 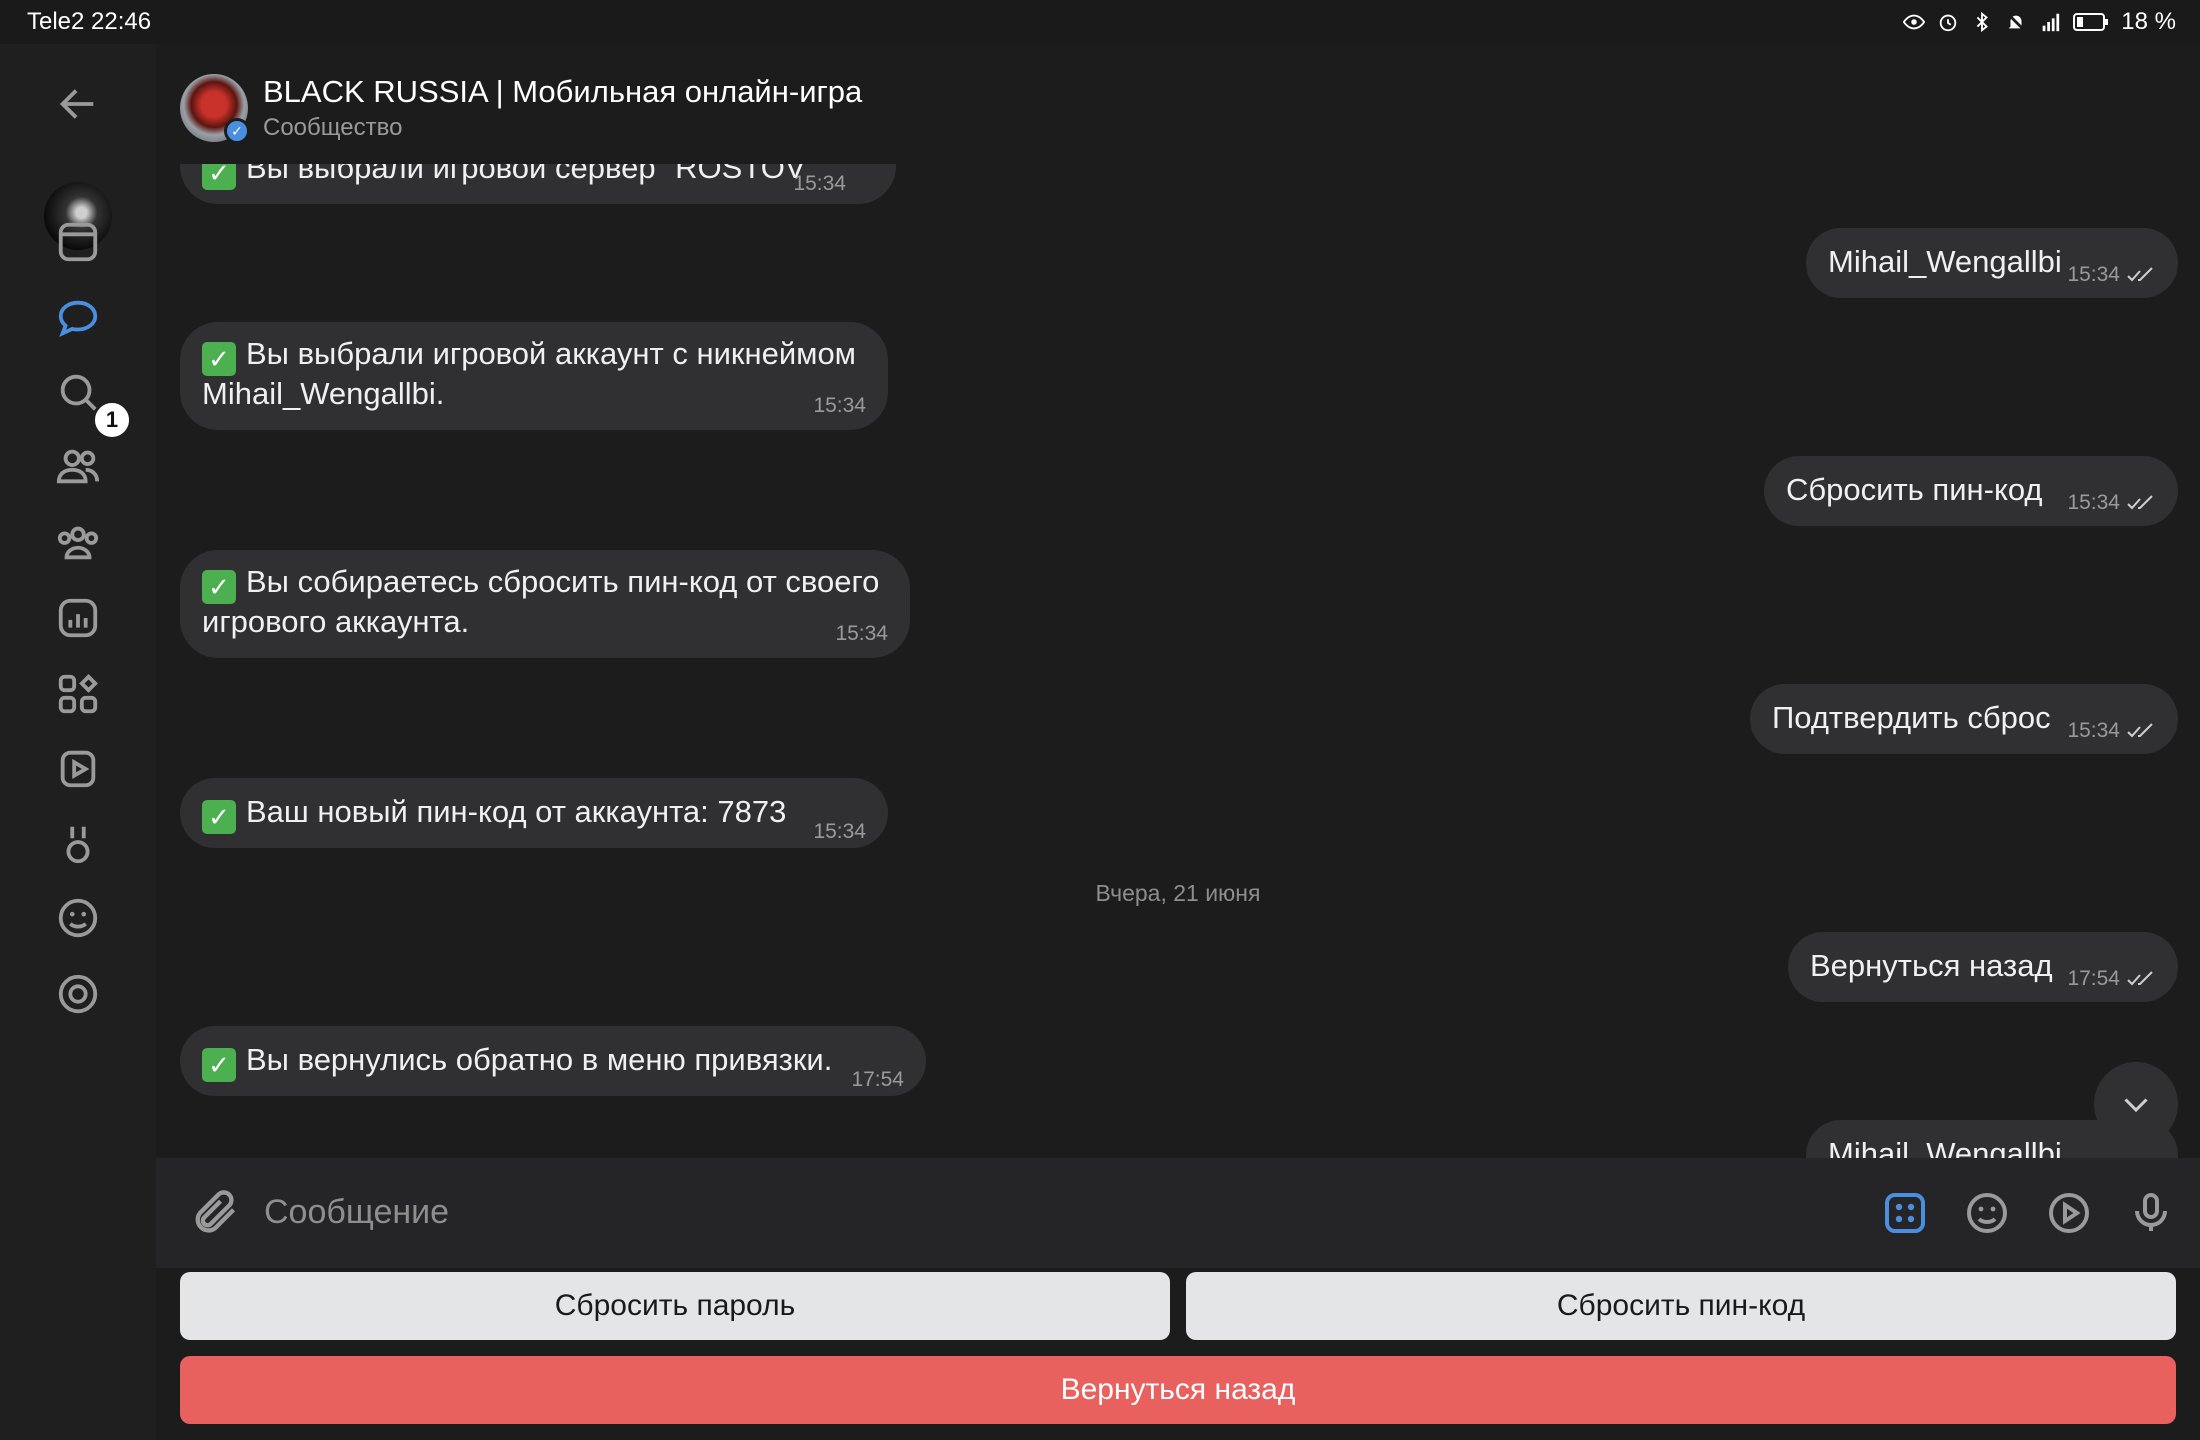 I want to click on muted-bell-icon, so click(x=2016, y=22).